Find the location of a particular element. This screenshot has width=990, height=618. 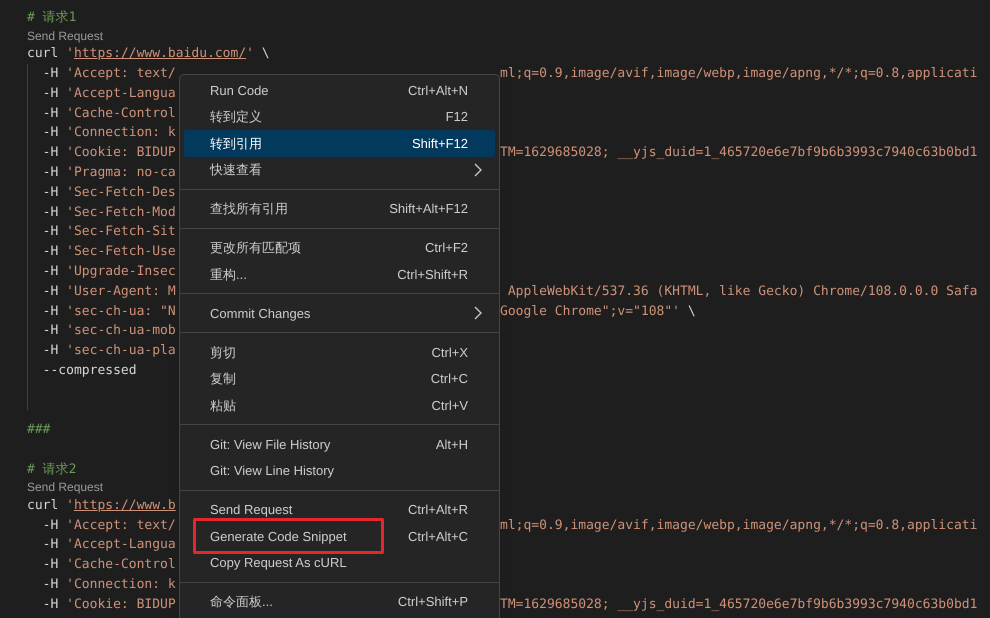

menu-item: Git: View File History Alt+H is located at coordinates (339, 444).